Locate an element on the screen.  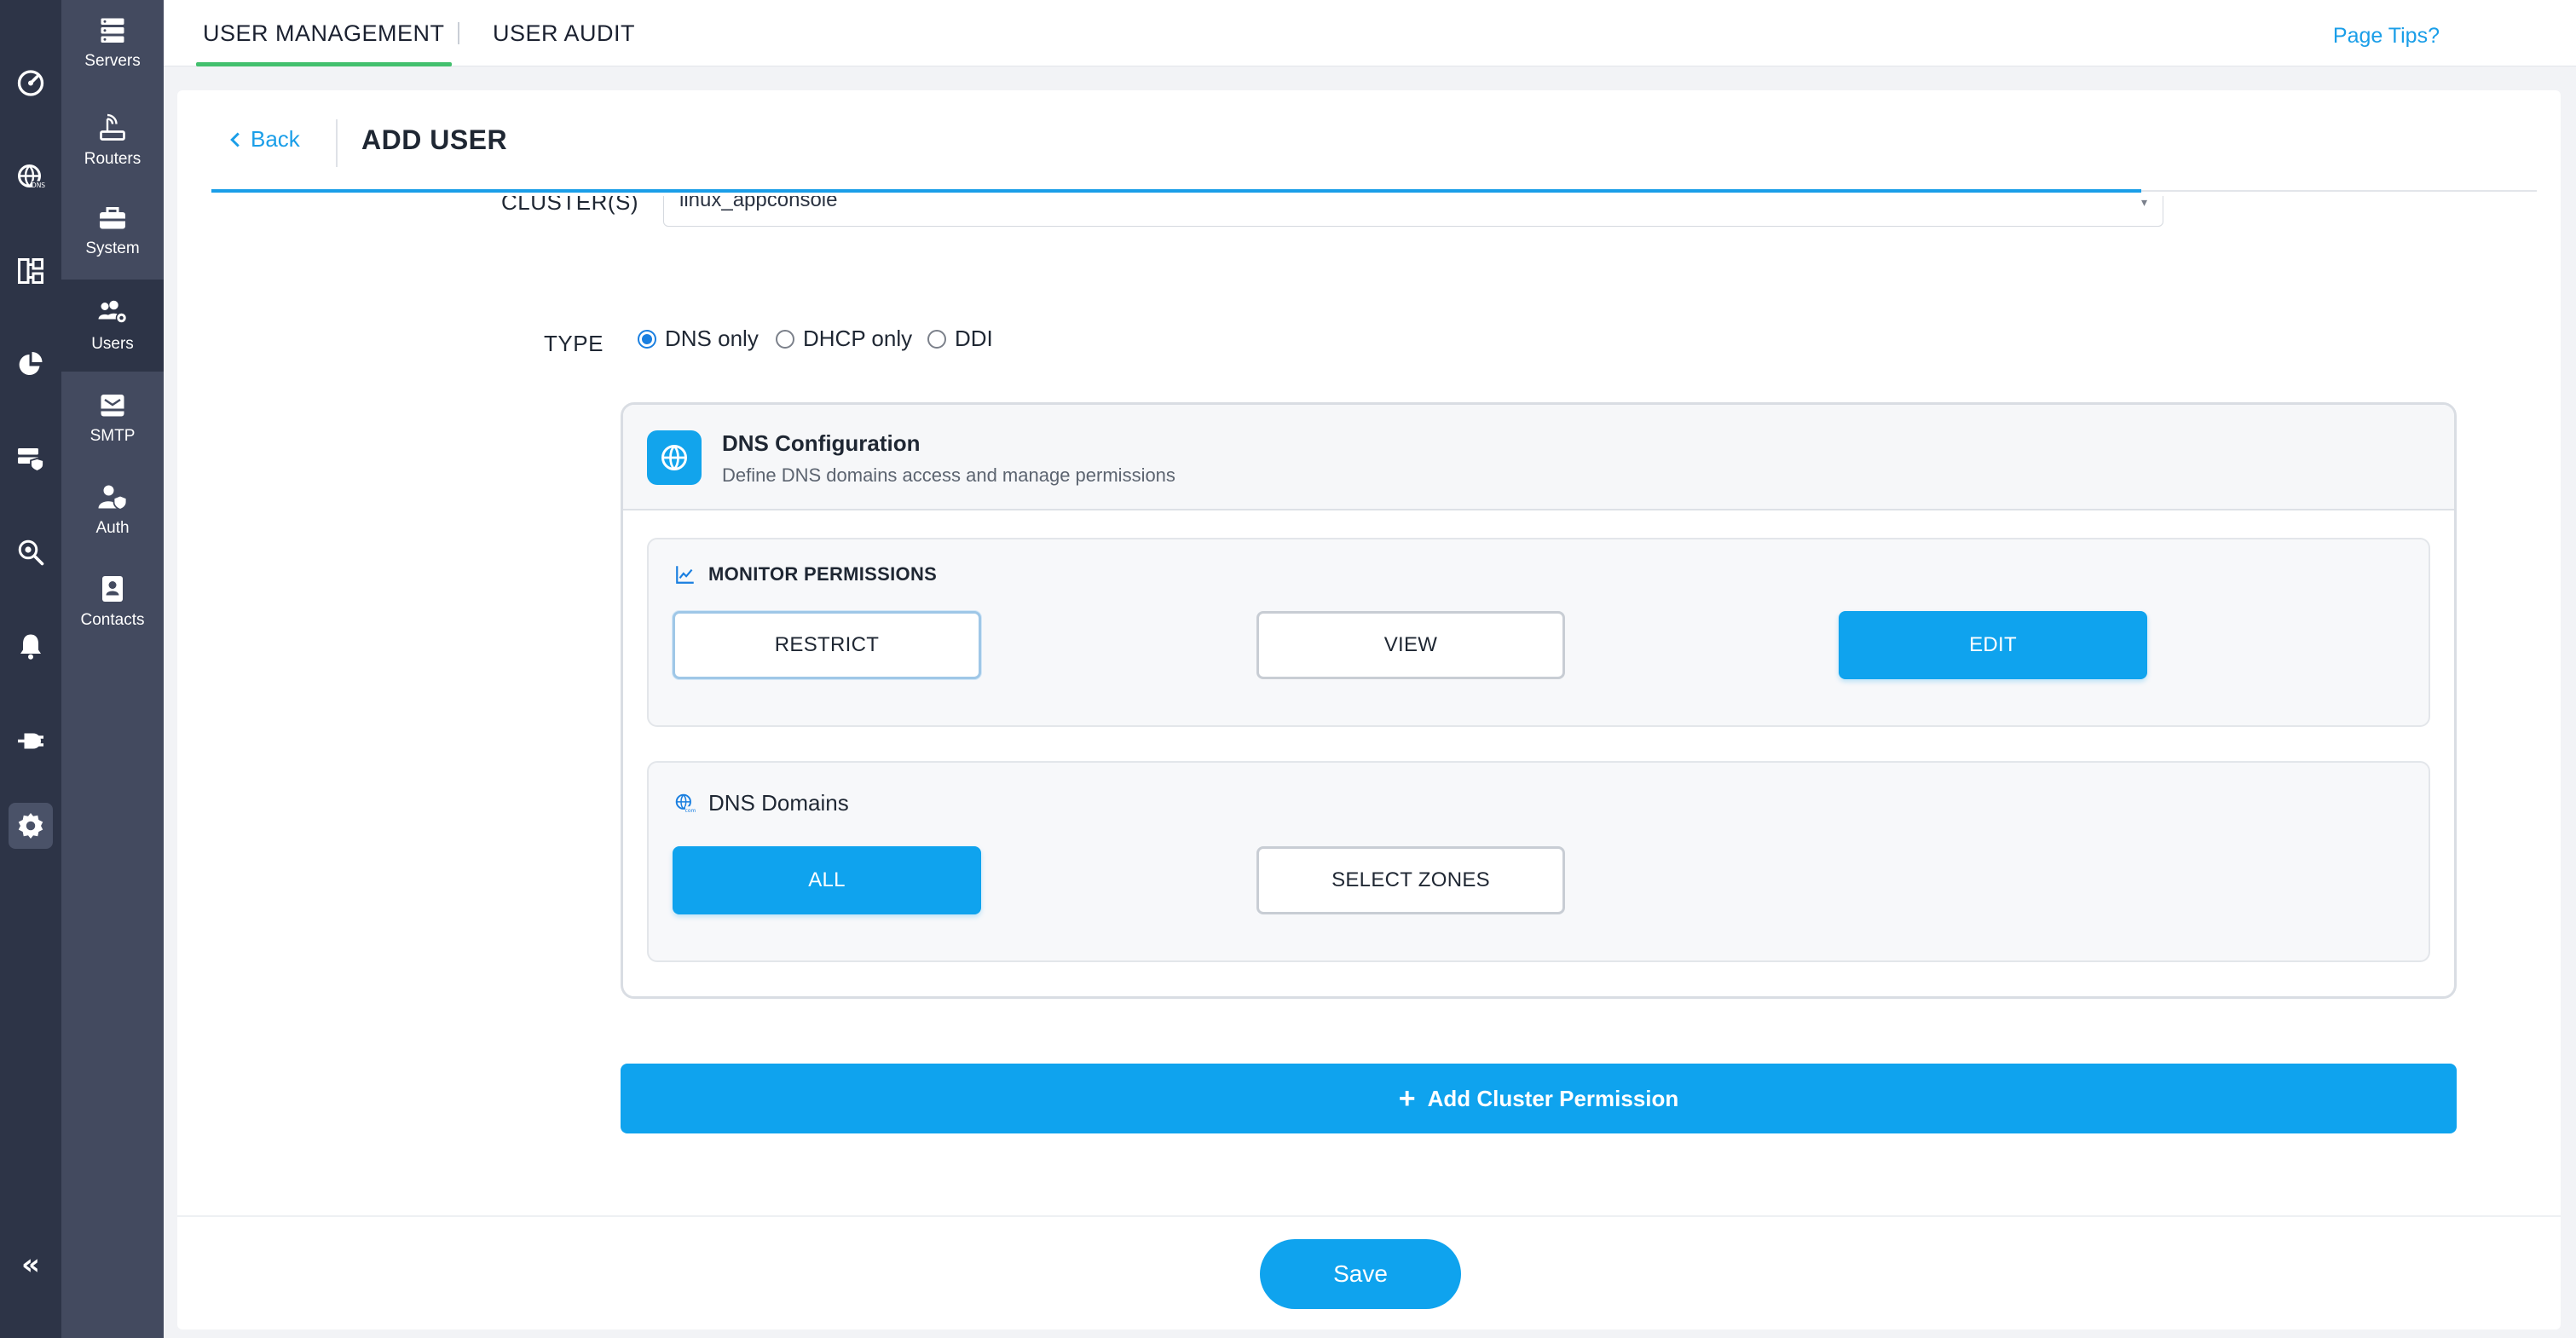
dns-domains-title: DNS Domains is located at coordinates (778, 803).